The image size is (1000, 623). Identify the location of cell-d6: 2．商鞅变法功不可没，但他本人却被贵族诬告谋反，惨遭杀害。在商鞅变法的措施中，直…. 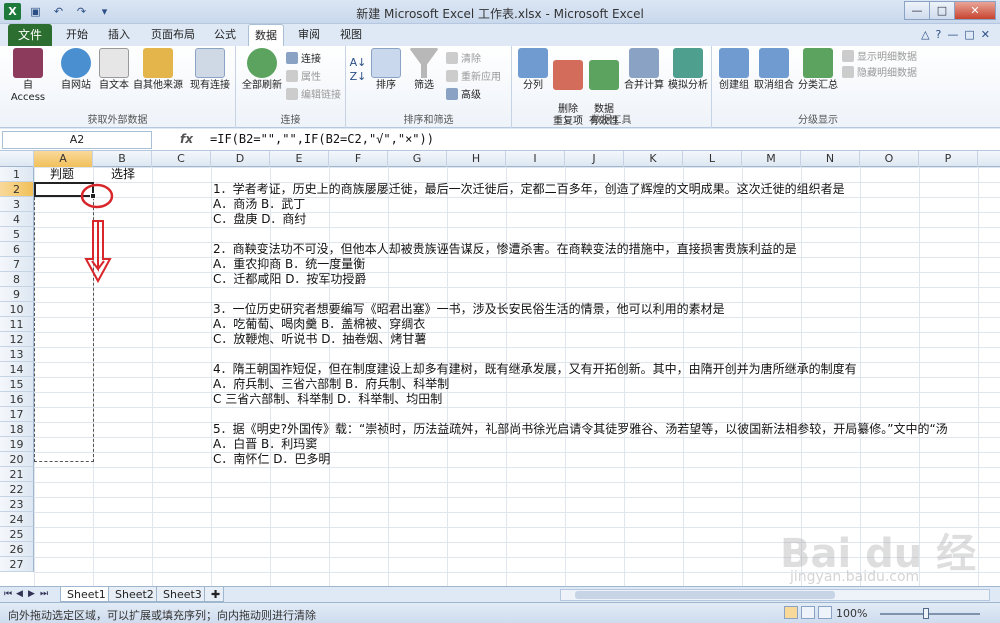
(505, 249).